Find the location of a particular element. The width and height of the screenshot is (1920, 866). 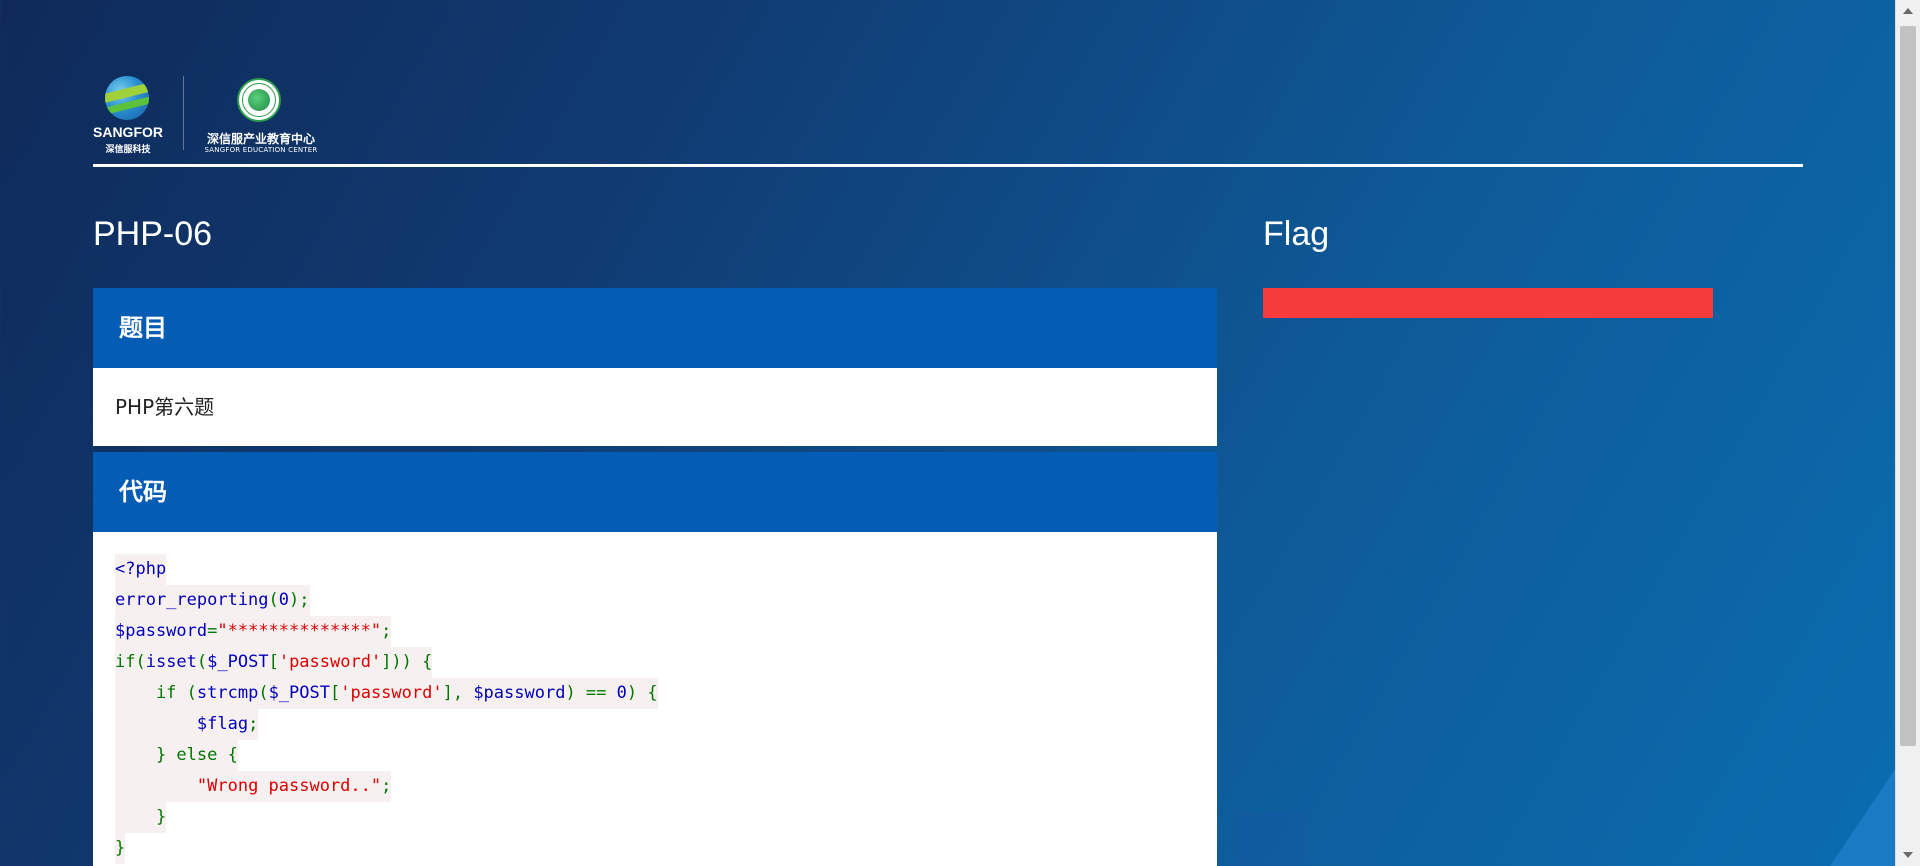

scrollbar-thumb is located at coordinates (1908, 386).